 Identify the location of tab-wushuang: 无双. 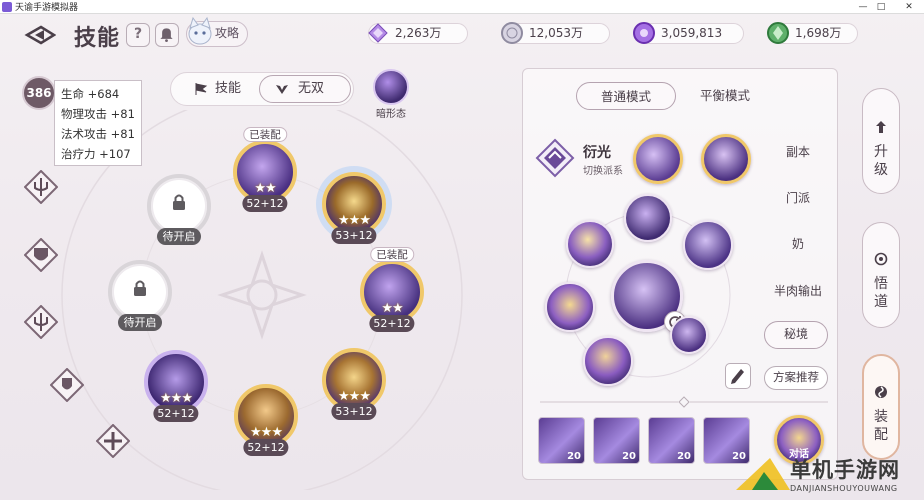
(305, 89).